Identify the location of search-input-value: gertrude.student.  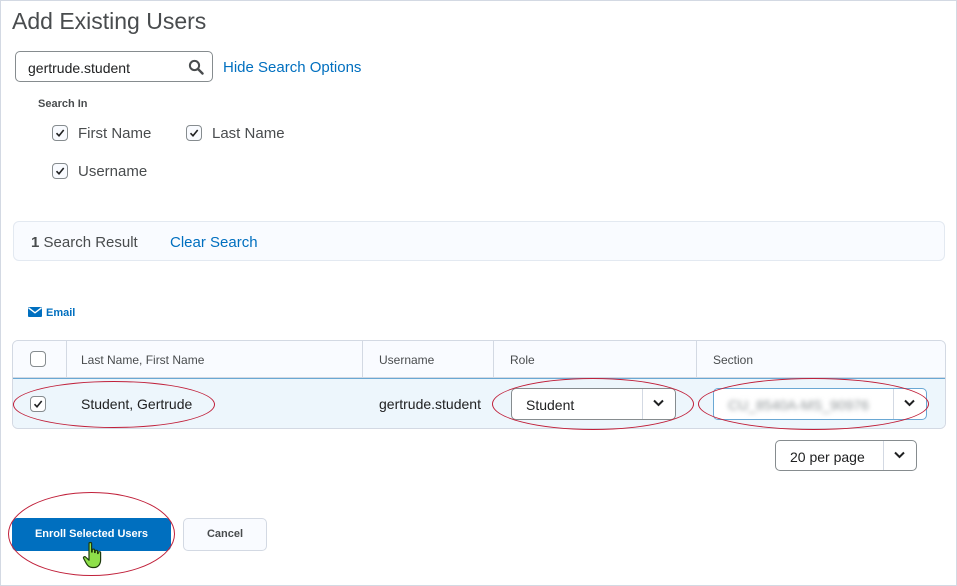
(79, 68).